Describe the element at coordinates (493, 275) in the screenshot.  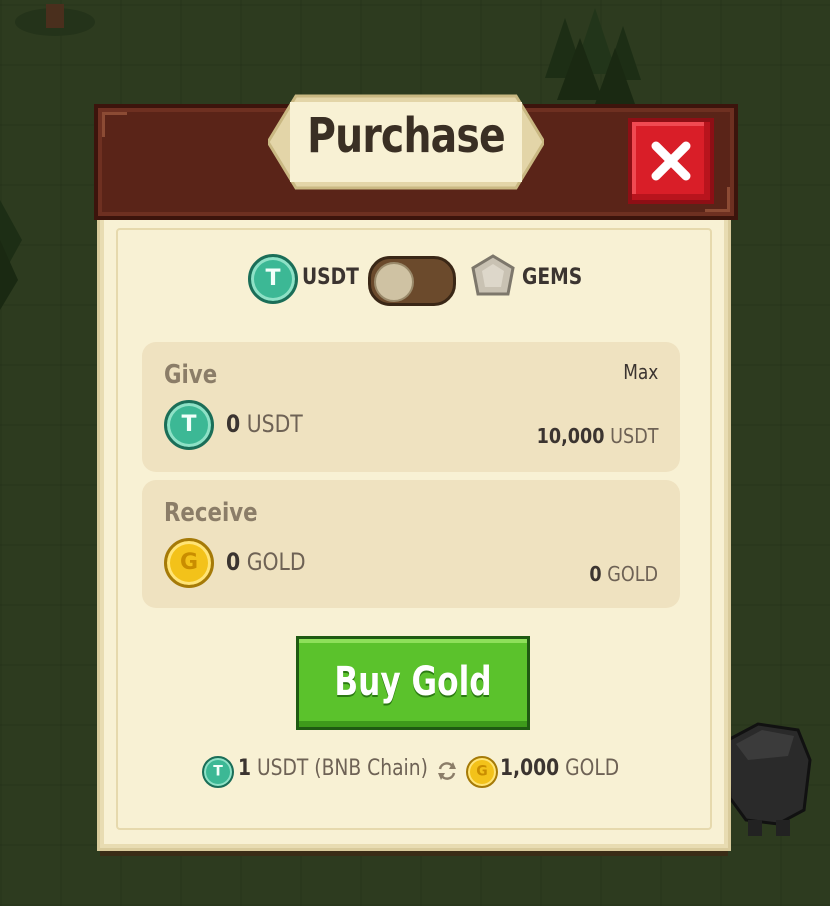
I see `gem-icon` at that location.